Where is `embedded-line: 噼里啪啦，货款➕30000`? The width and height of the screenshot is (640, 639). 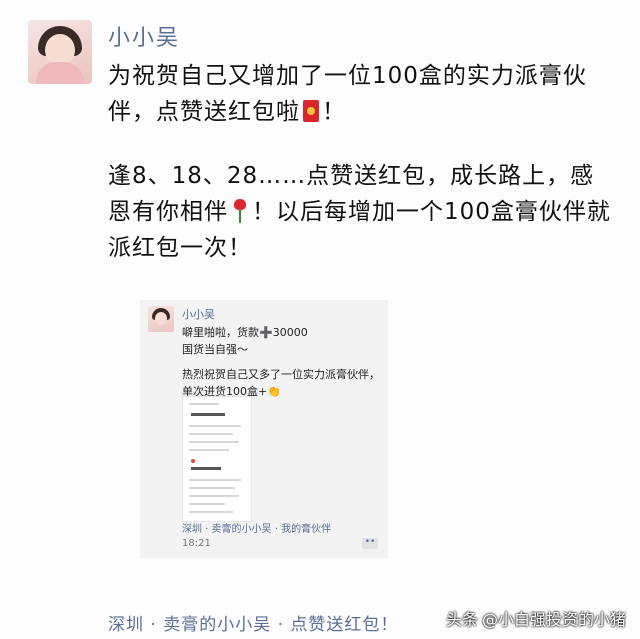 embedded-line: 噼里啪啦，货款➕30000 is located at coordinates (245, 332).